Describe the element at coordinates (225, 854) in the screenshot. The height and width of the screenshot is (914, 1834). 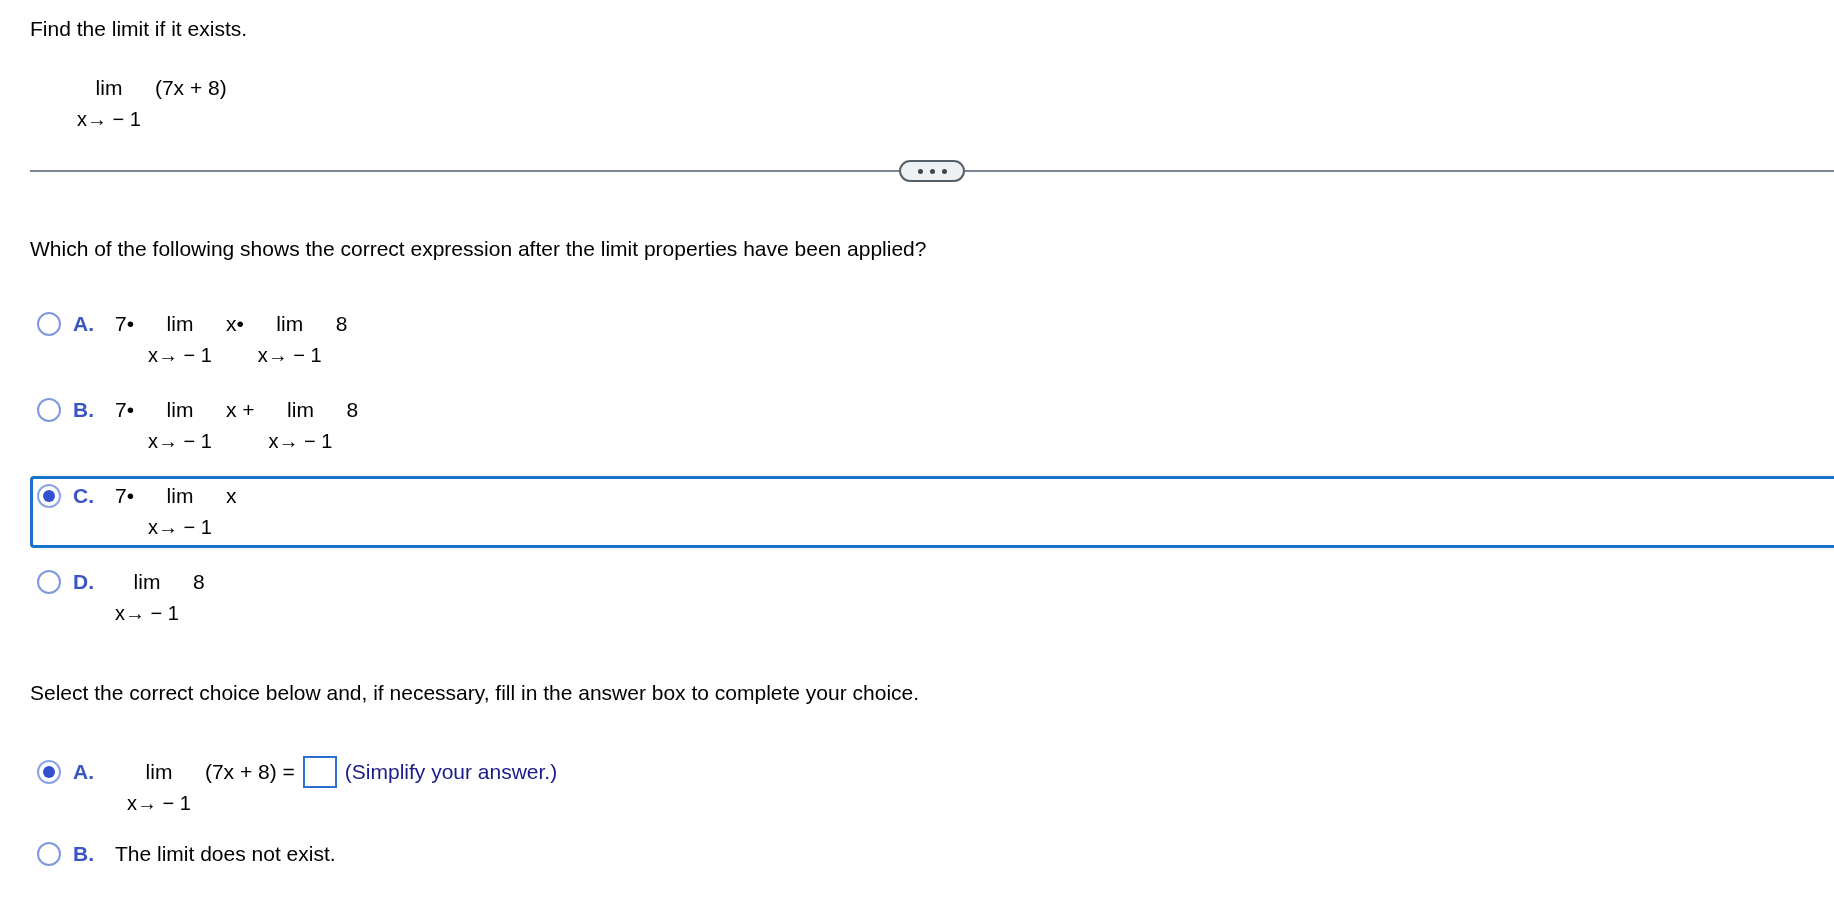
I see `choice-text: The limit does not exist.` at that location.